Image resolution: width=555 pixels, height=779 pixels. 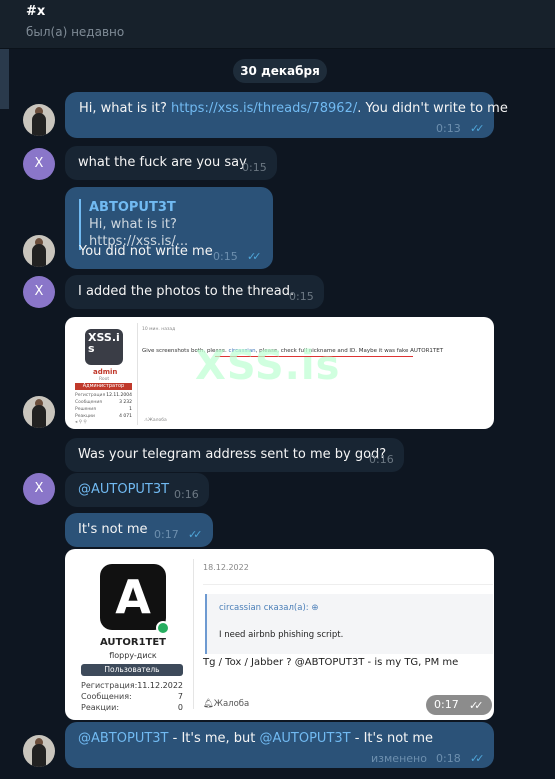 I want to click on profile-role-badge: Пользователь, so click(x=132, y=670).